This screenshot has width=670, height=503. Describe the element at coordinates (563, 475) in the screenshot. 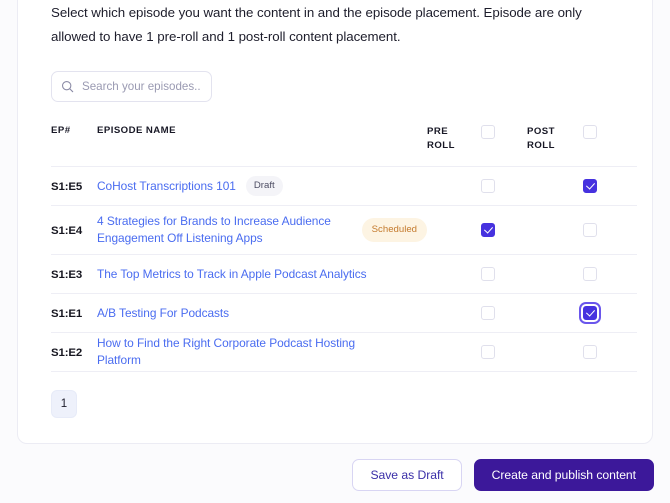

I see `create-and-publish-button: Create and publish content` at that location.